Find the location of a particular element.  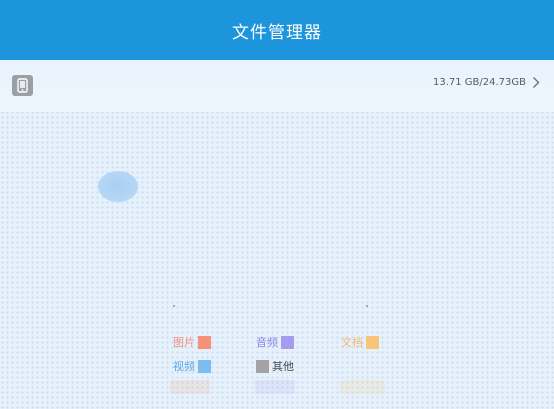

storage-chart-blob is located at coordinates (118, 186).